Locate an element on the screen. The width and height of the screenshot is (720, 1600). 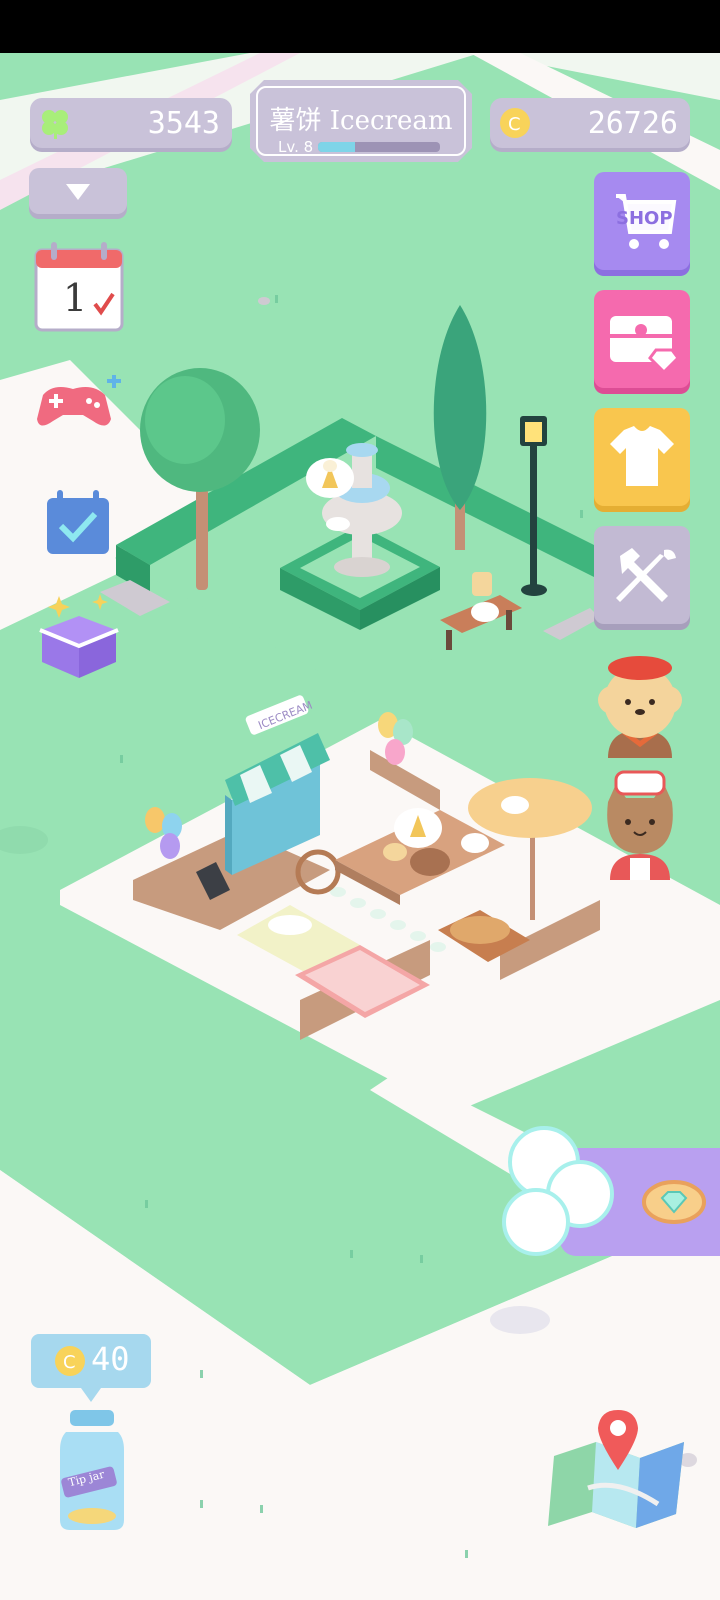
player-title-plate: 薯饼 Icecream Lv. 8 is located at coordinates (361, 121).